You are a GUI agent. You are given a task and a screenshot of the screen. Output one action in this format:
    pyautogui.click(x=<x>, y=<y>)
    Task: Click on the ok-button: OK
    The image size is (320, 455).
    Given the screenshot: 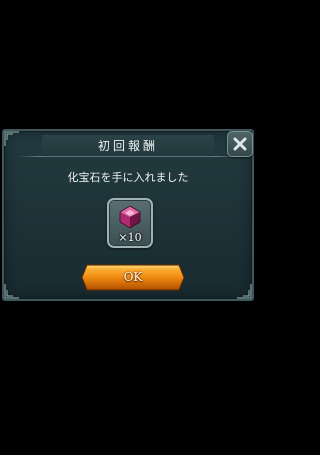 What is the action you would take?
    pyautogui.click(x=133, y=277)
    